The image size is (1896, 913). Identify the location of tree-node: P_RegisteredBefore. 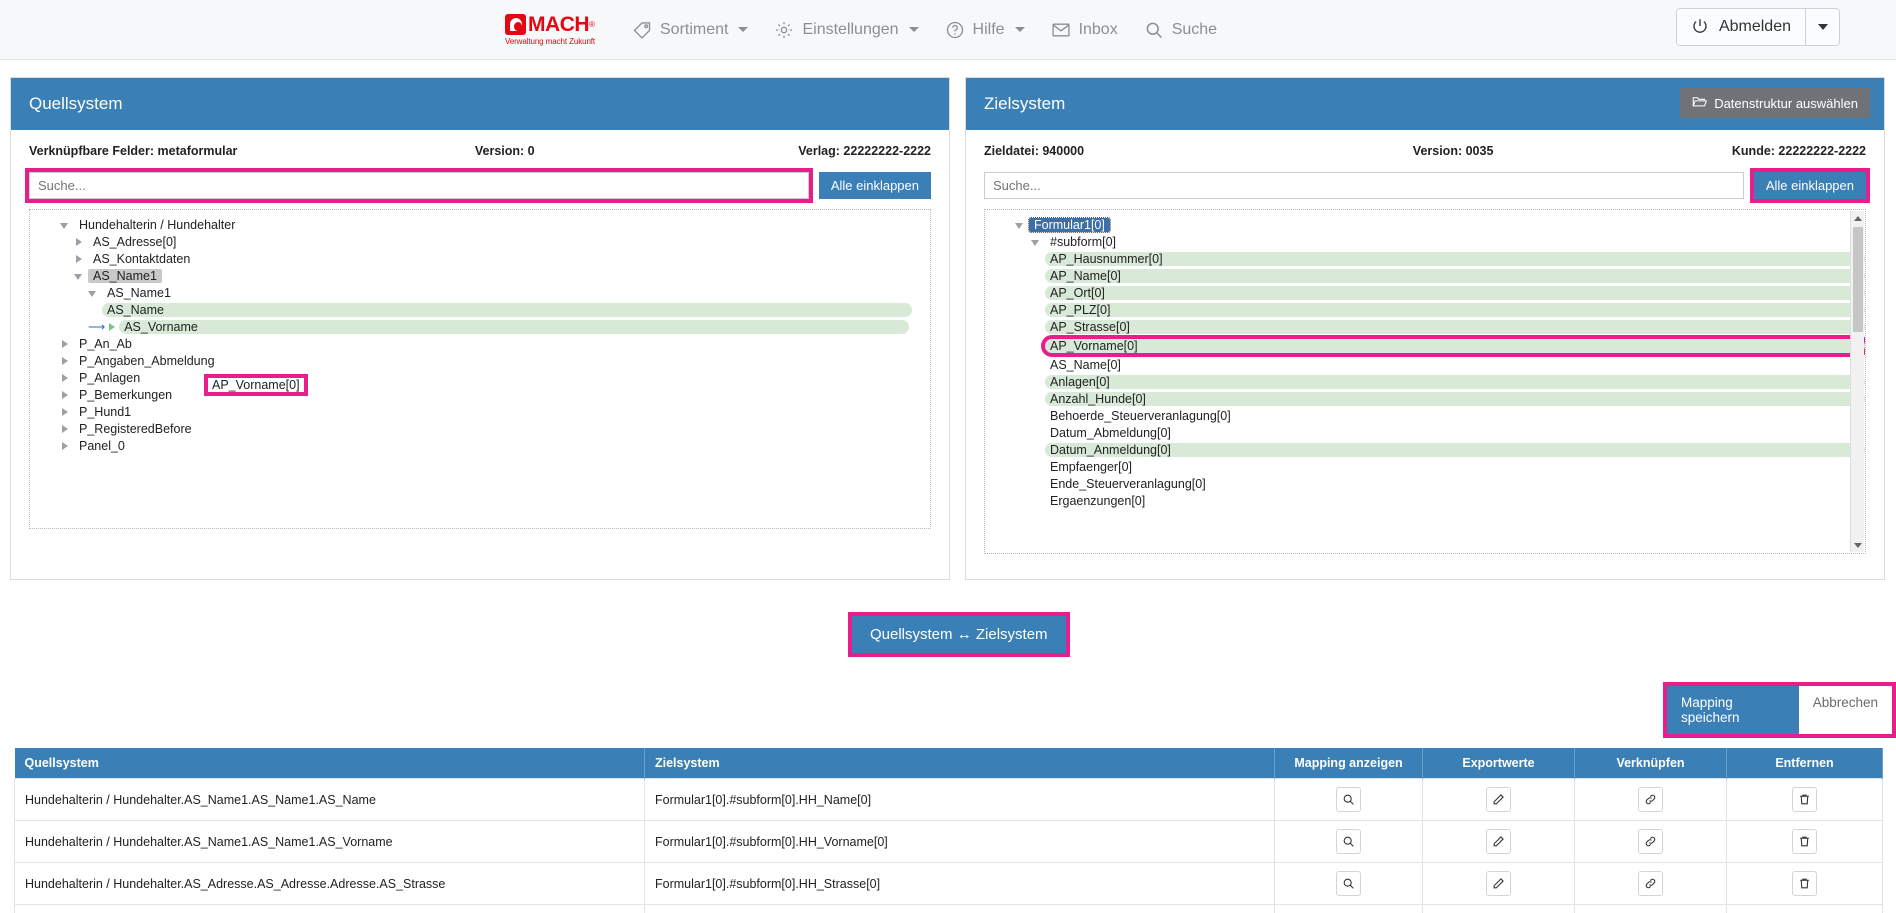
(485, 428).